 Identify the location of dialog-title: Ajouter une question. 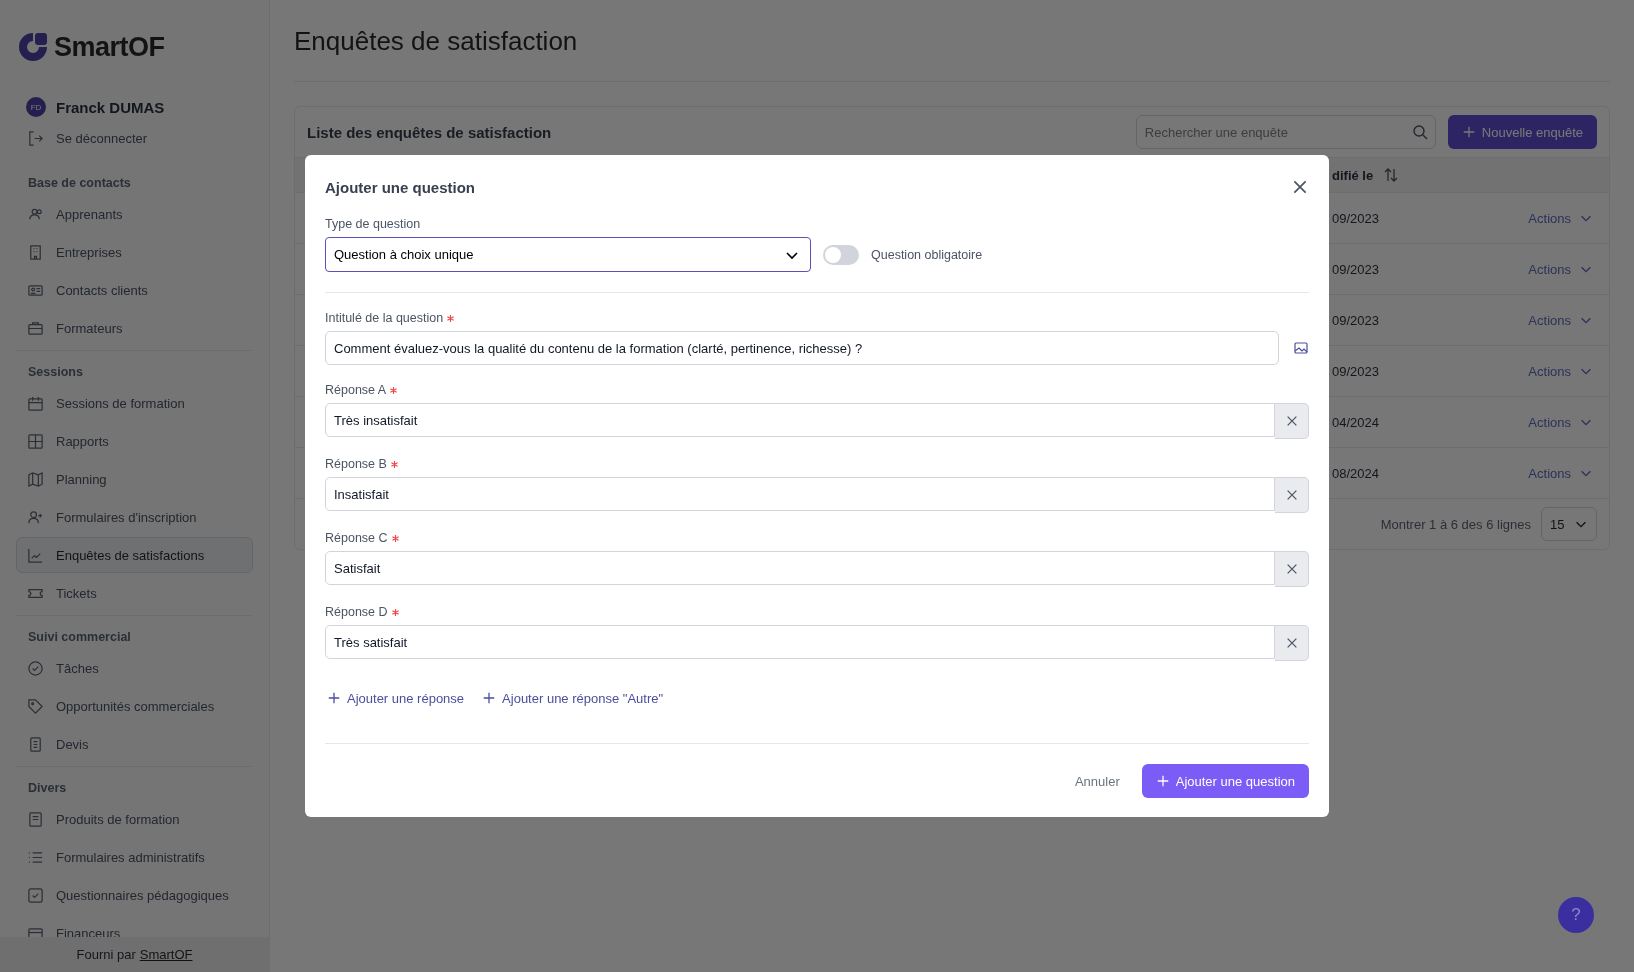
(400, 187).